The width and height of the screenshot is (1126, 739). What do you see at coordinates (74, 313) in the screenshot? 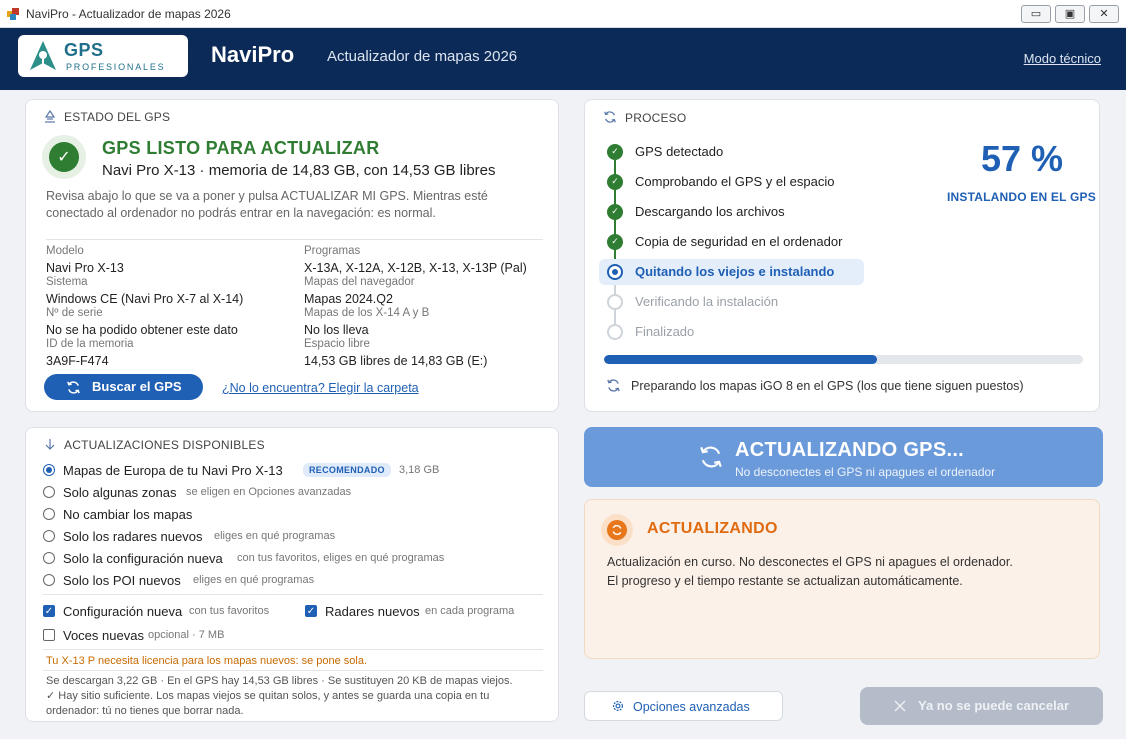
I see `serial-label: Nº de serie` at bounding box center [74, 313].